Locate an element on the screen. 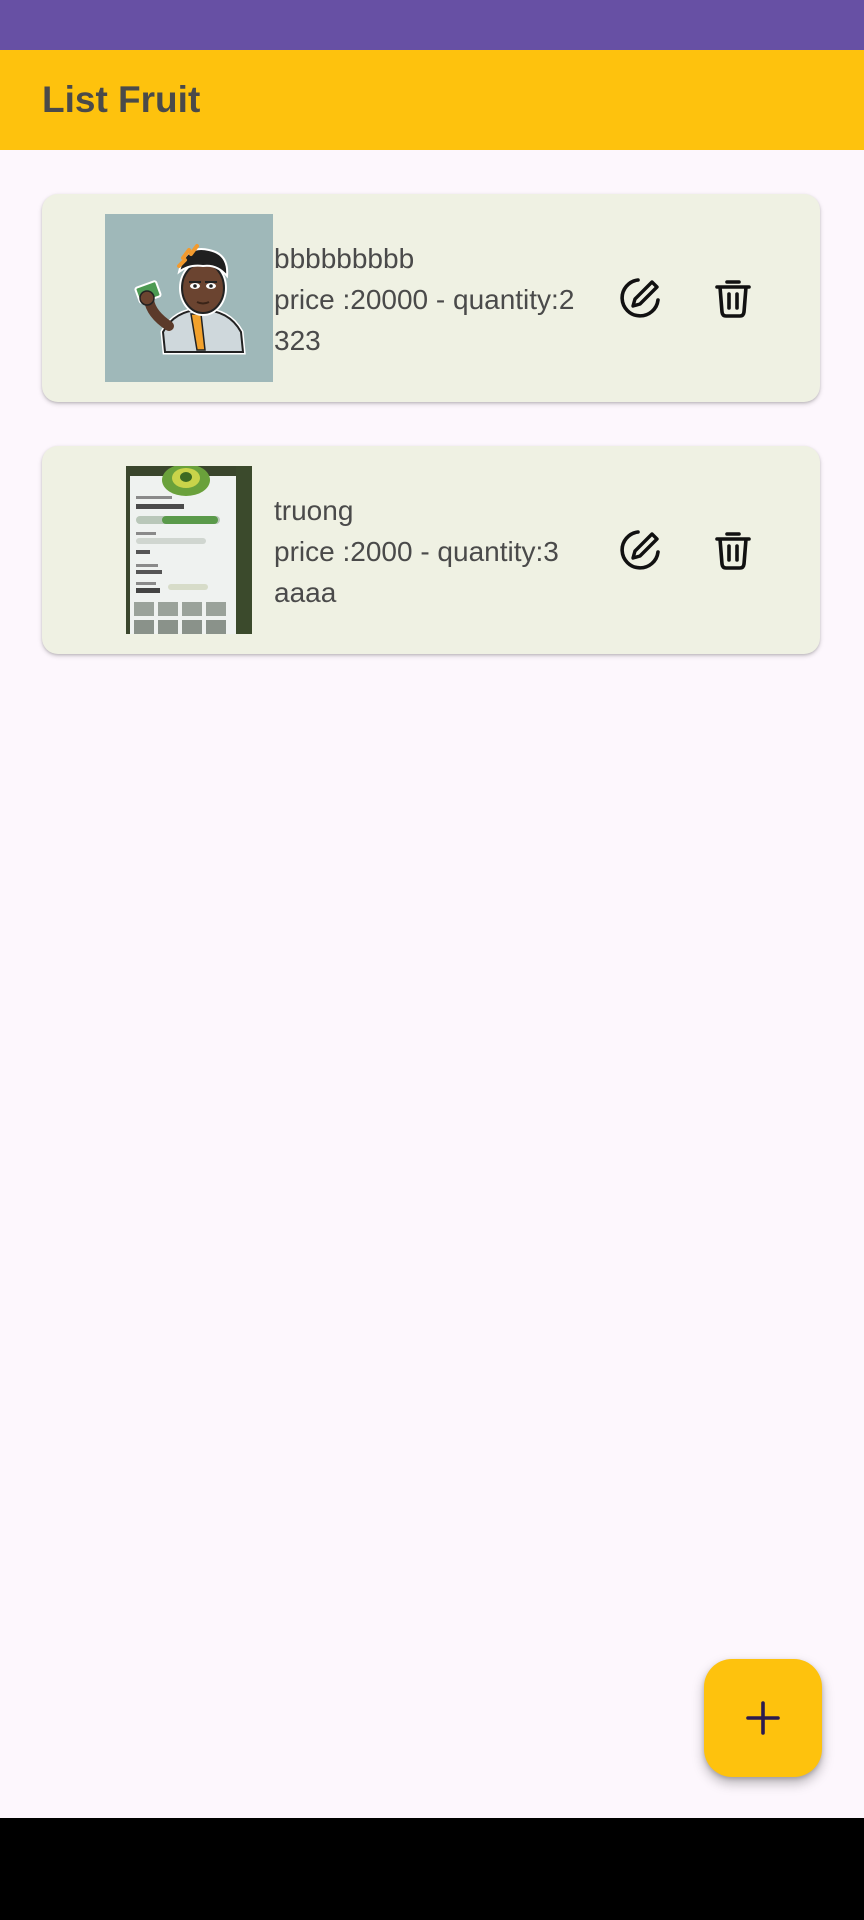 The height and width of the screenshot is (1920, 864). list-item: truong price :2000 - quantity:3 aaaa is located at coordinates (431, 550).